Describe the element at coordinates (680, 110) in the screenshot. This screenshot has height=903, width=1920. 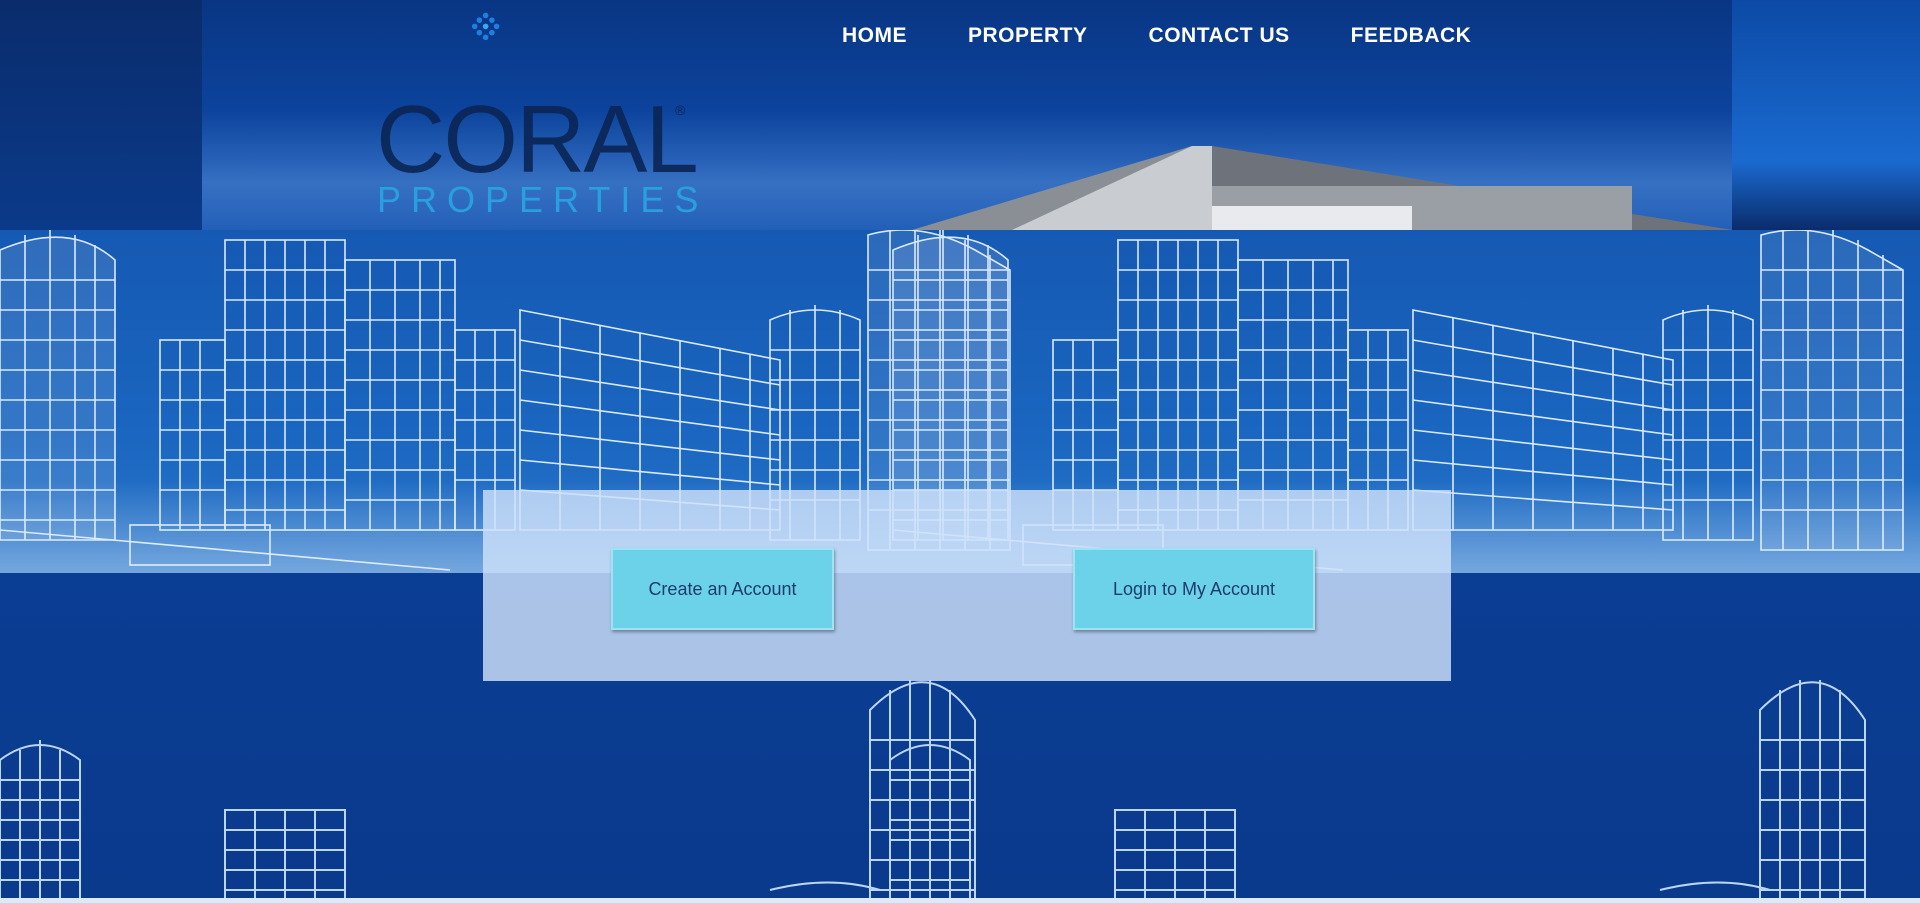
I see `registered-mark: ®` at that location.